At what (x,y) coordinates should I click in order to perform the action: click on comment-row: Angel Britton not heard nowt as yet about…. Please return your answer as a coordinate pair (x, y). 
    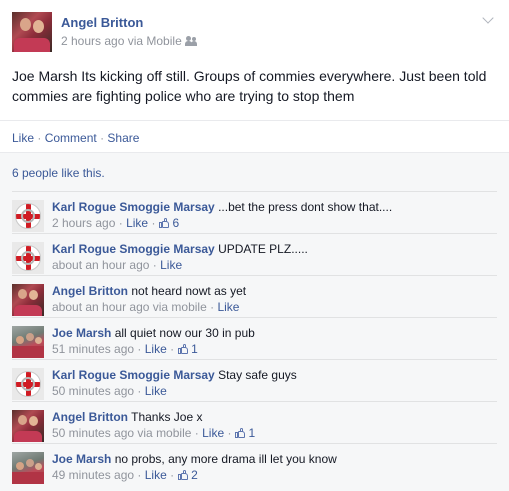
    Looking at the image, I should click on (254, 295).